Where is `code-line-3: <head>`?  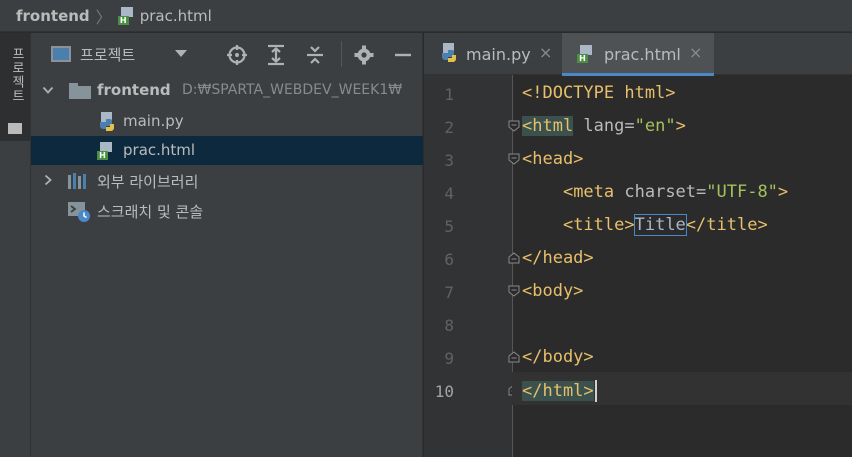
code-line-3: <head> is located at coordinates (552, 159).